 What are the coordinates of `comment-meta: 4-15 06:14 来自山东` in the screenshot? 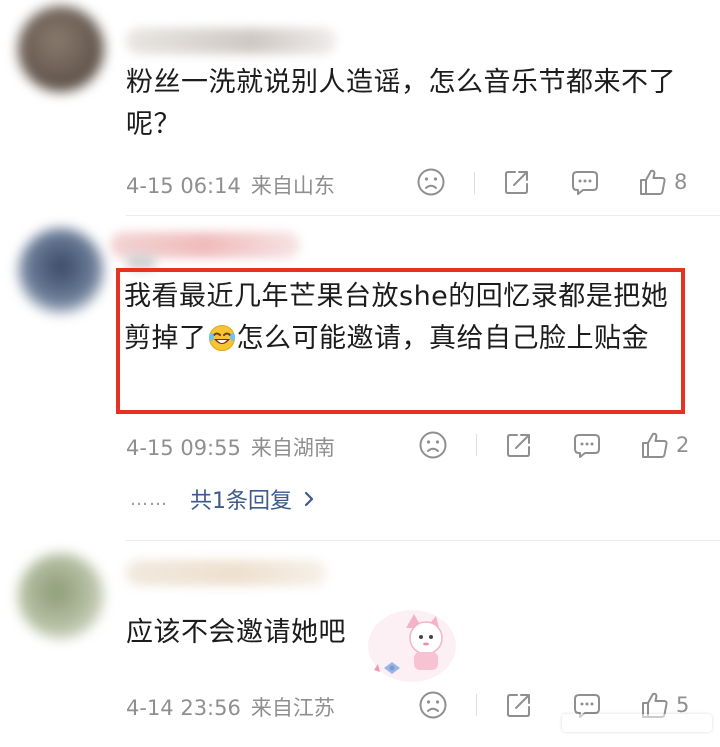 It's located at (230, 185).